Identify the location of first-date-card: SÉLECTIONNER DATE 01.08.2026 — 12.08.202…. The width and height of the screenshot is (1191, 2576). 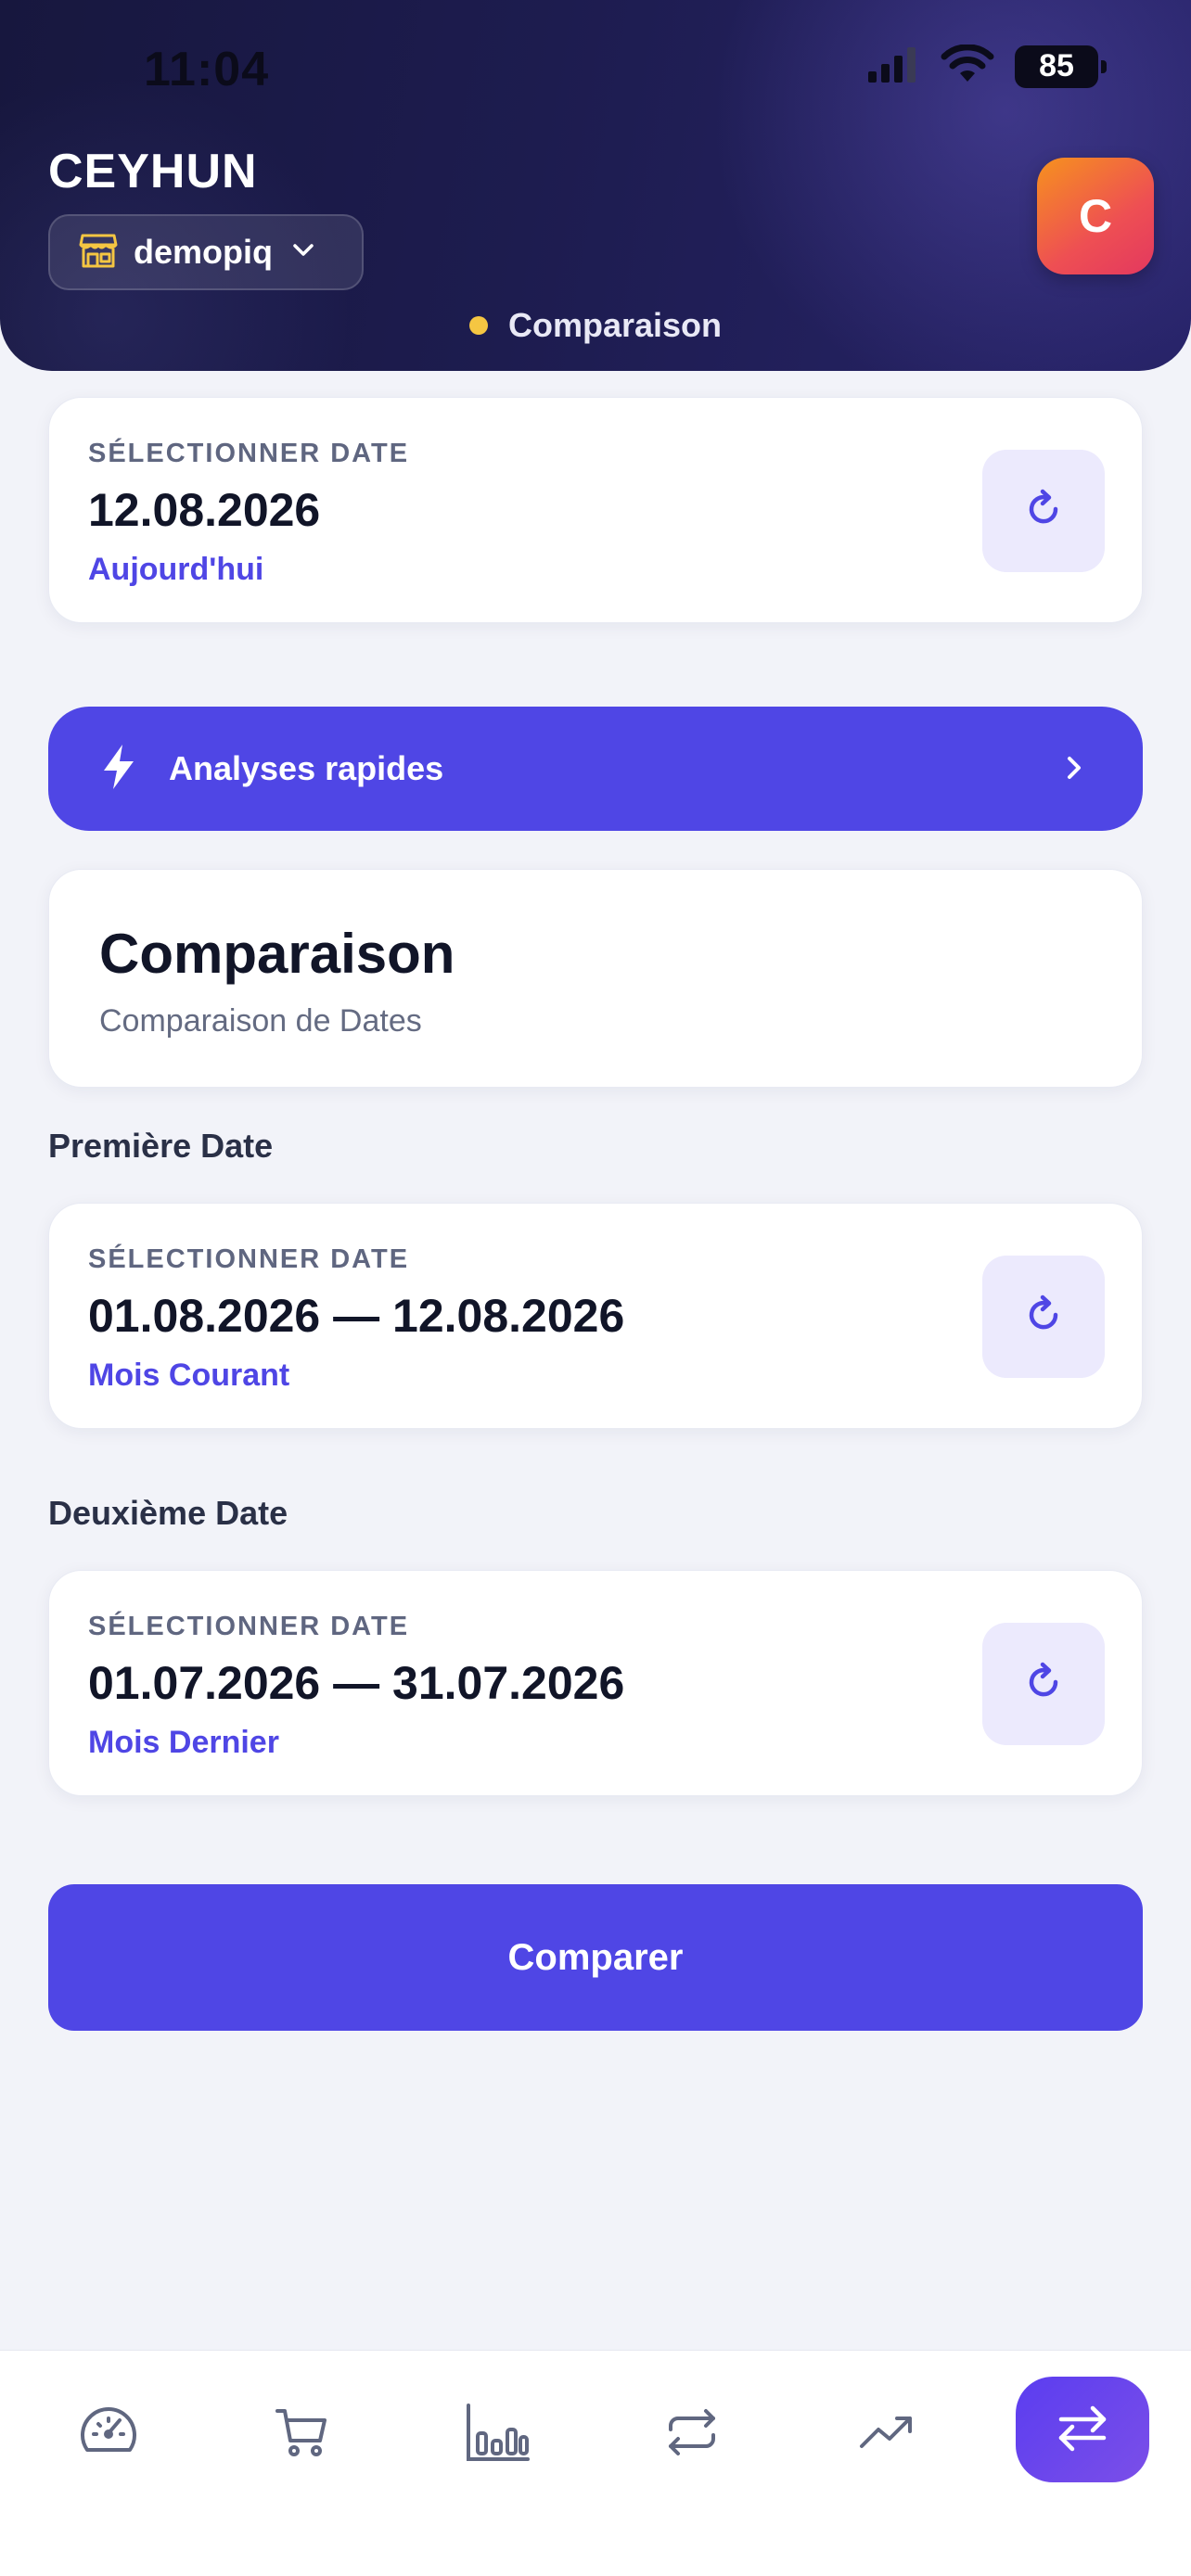
(595, 1316).